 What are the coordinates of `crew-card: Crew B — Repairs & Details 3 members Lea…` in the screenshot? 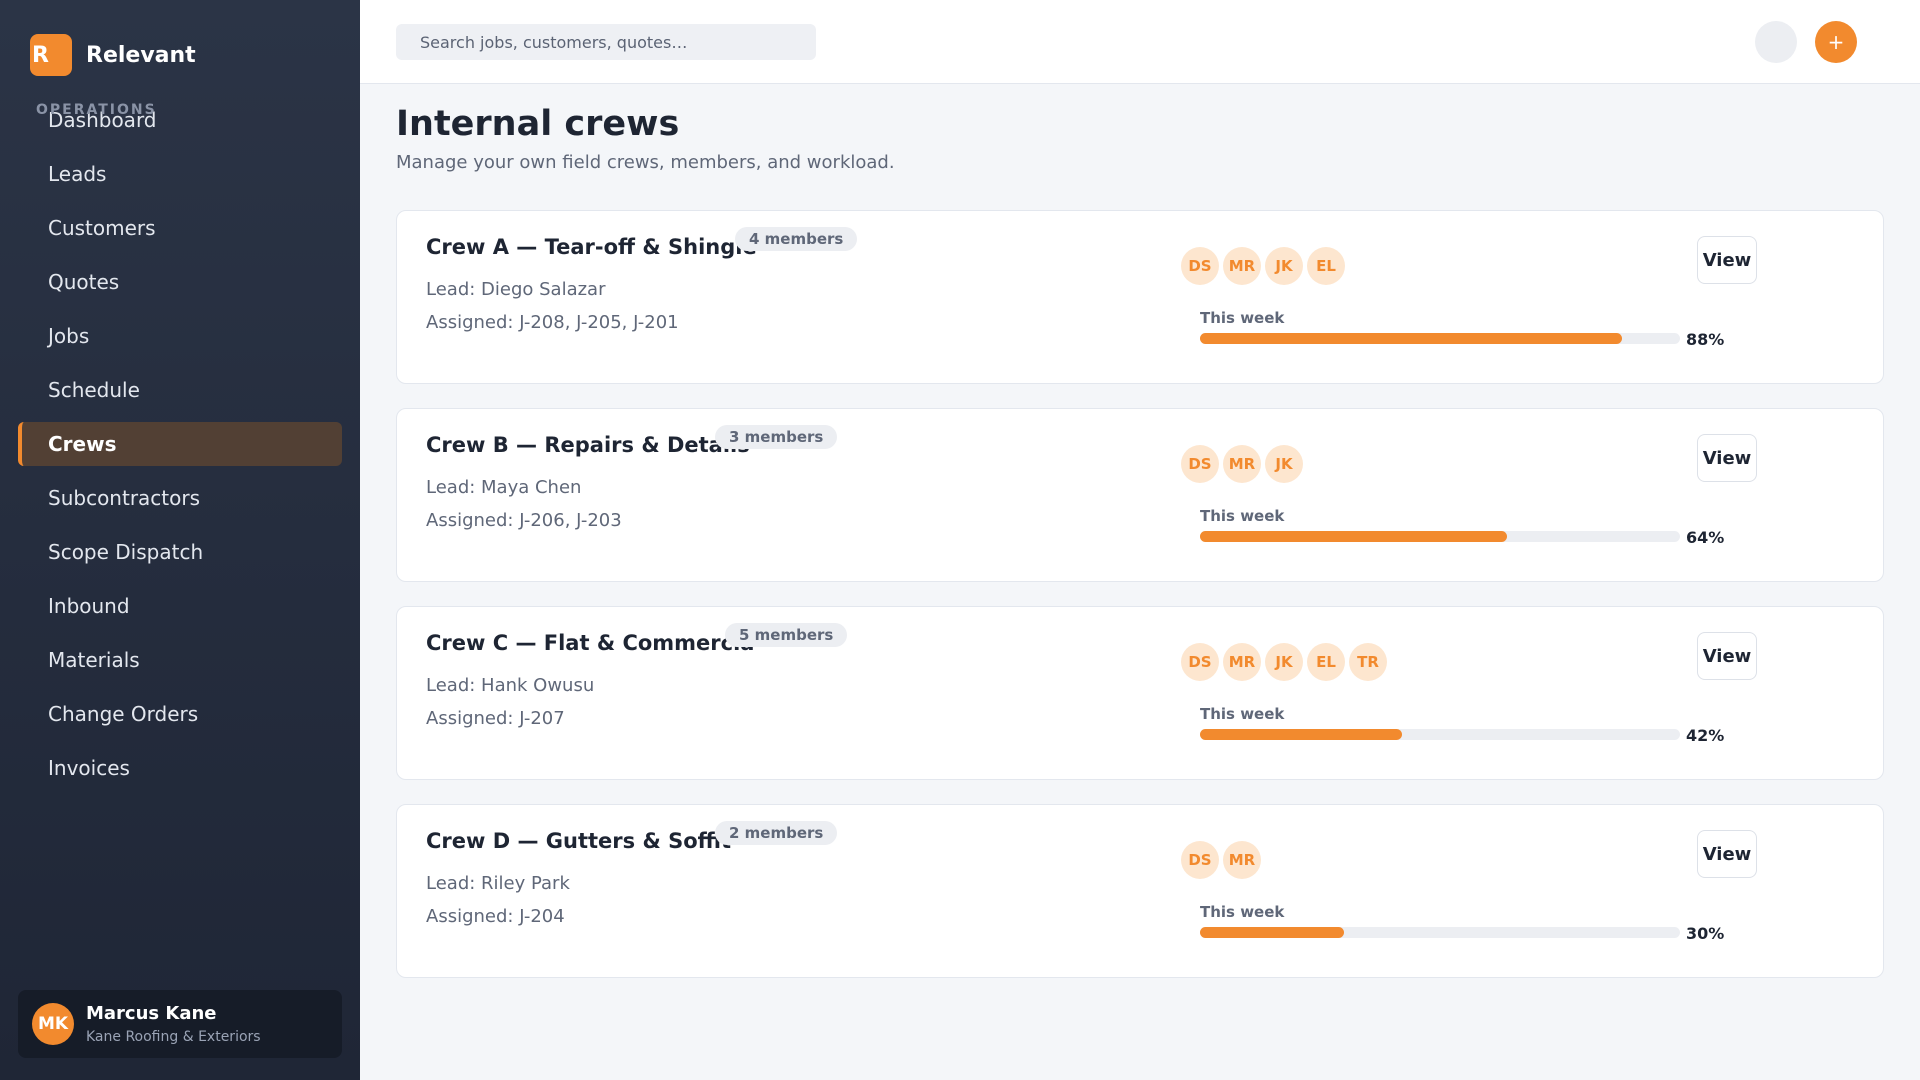 It's located at (1140, 495).